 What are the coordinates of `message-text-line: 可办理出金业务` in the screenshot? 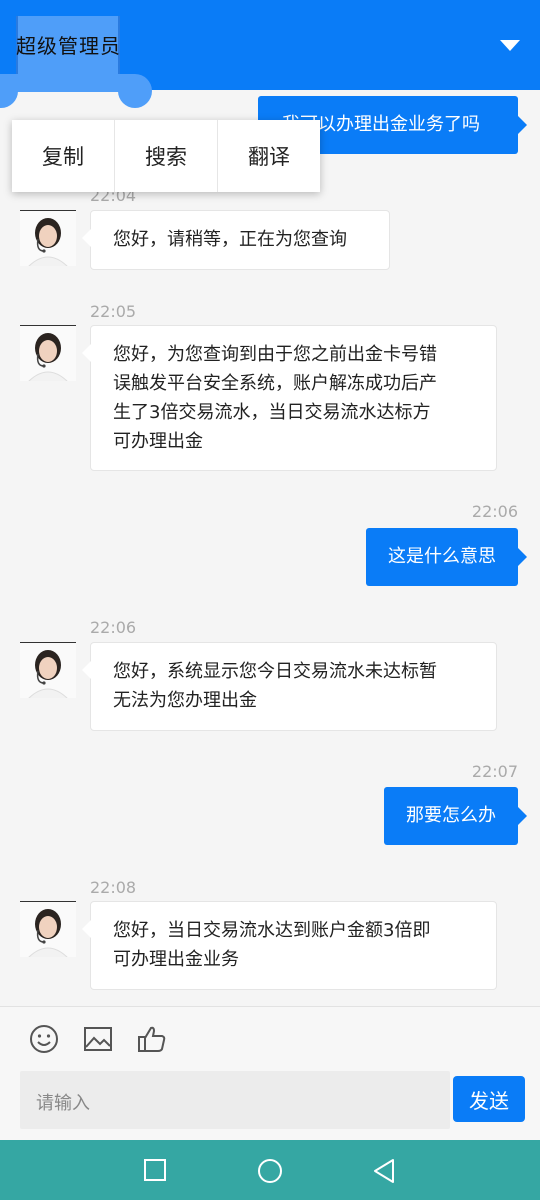 It's located at (176, 959).